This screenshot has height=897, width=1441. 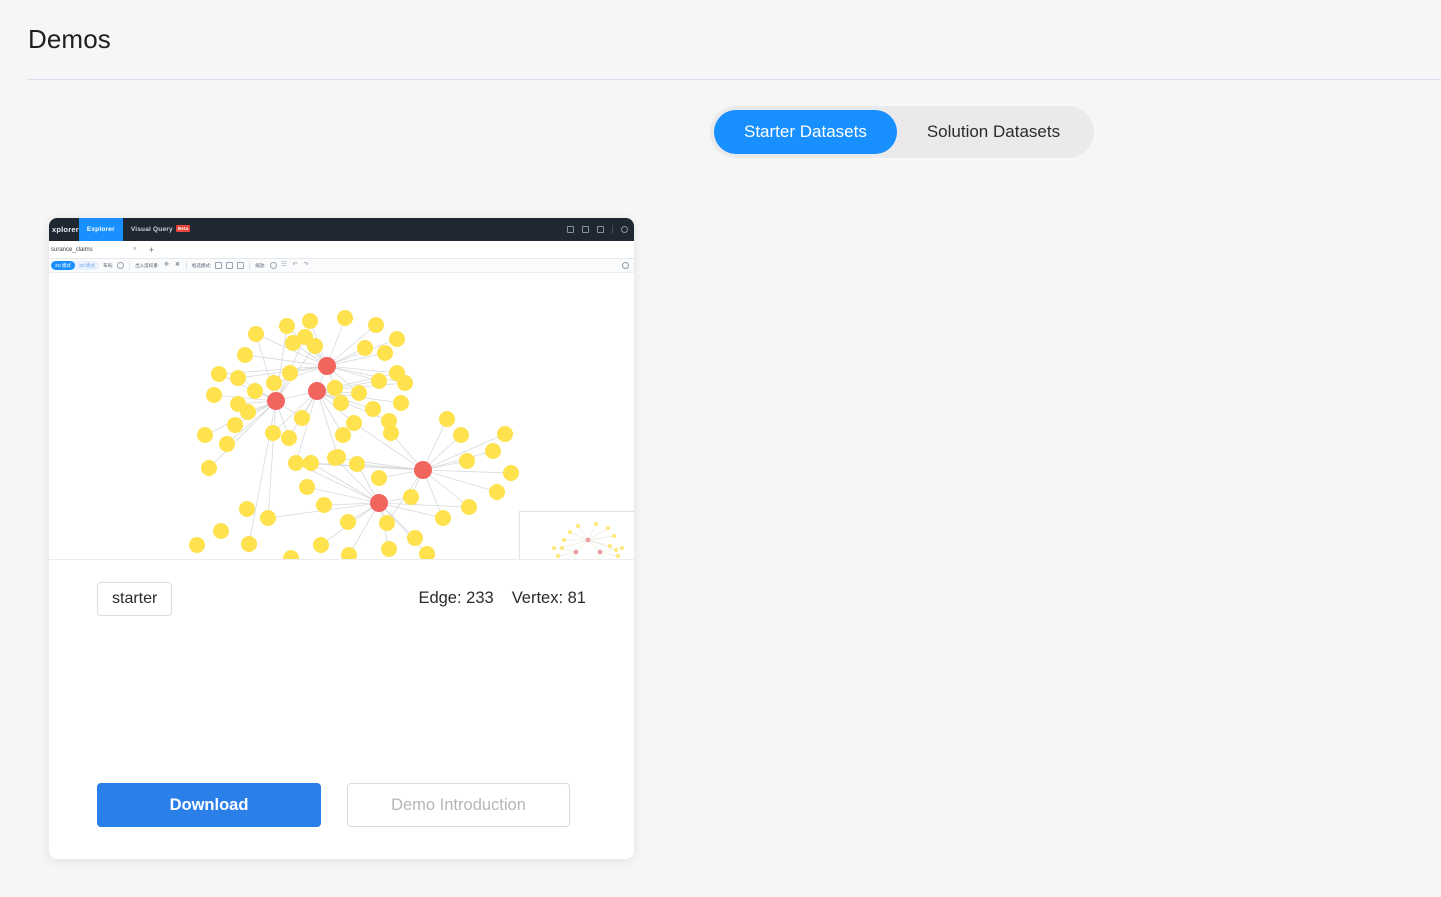 I want to click on mode-3d-option: 3D 模式, so click(x=87, y=265).